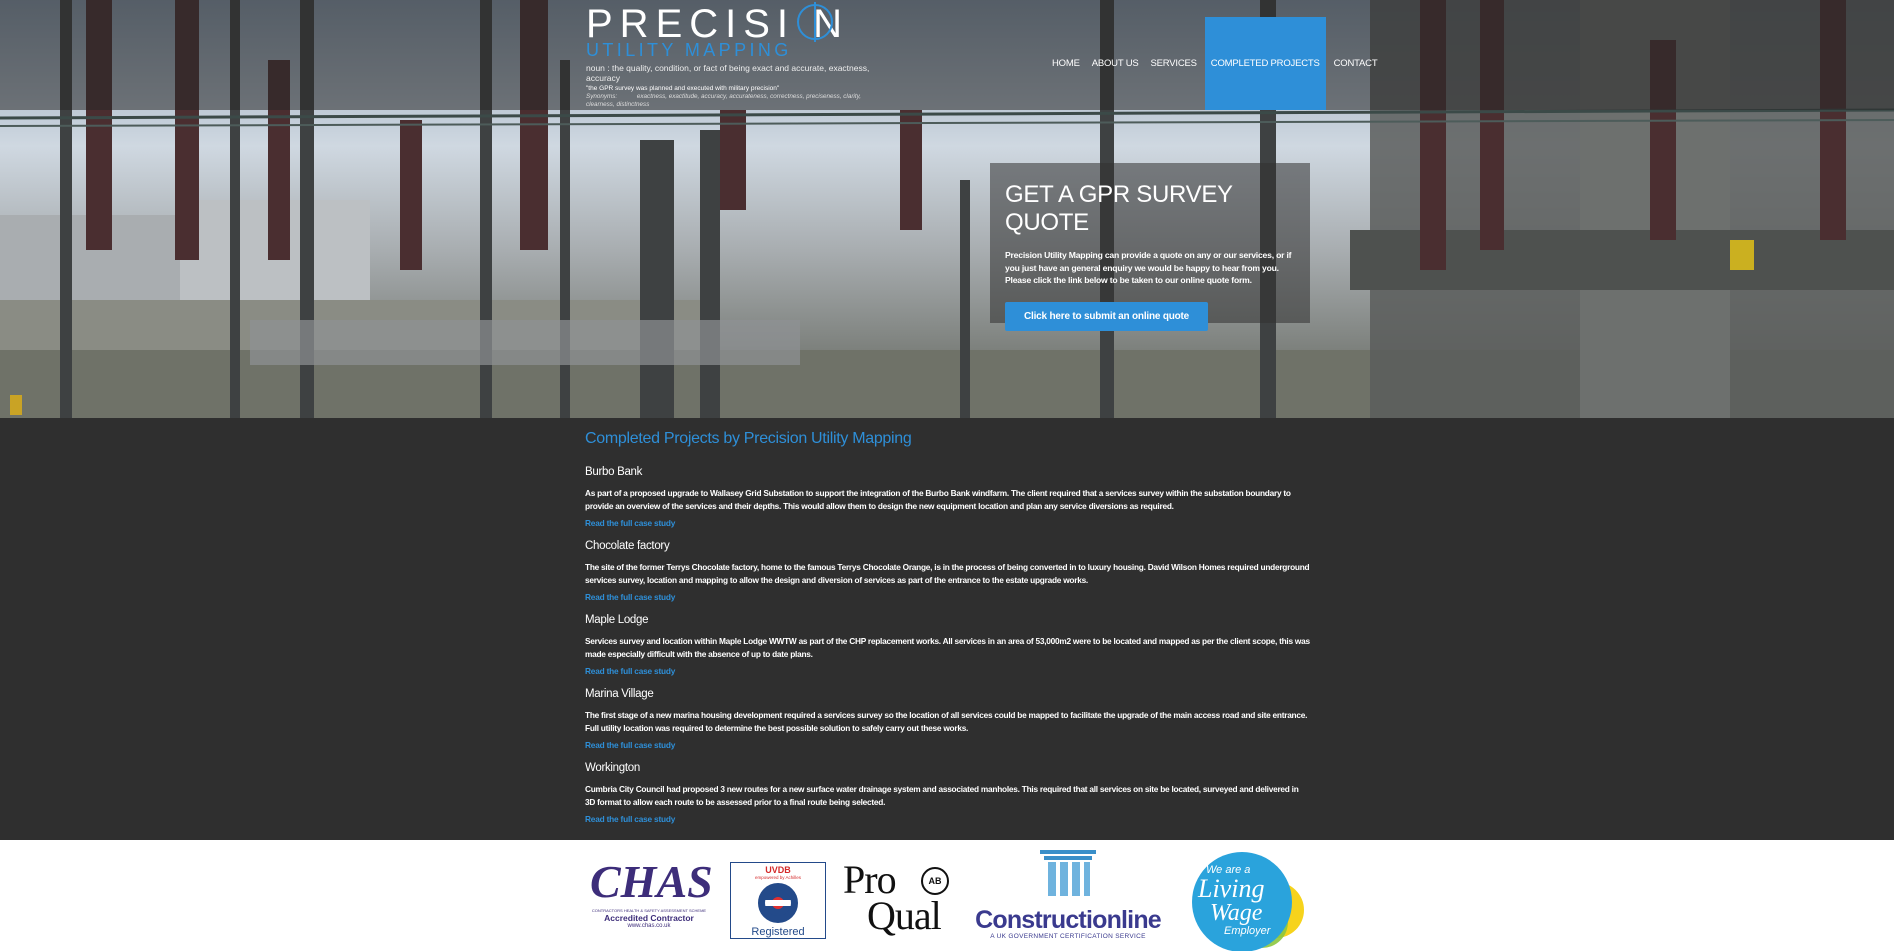 The height and width of the screenshot is (951, 1894). What do you see at coordinates (619, 694) in the screenshot?
I see `project-name: Marina Village` at bounding box center [619, 694].